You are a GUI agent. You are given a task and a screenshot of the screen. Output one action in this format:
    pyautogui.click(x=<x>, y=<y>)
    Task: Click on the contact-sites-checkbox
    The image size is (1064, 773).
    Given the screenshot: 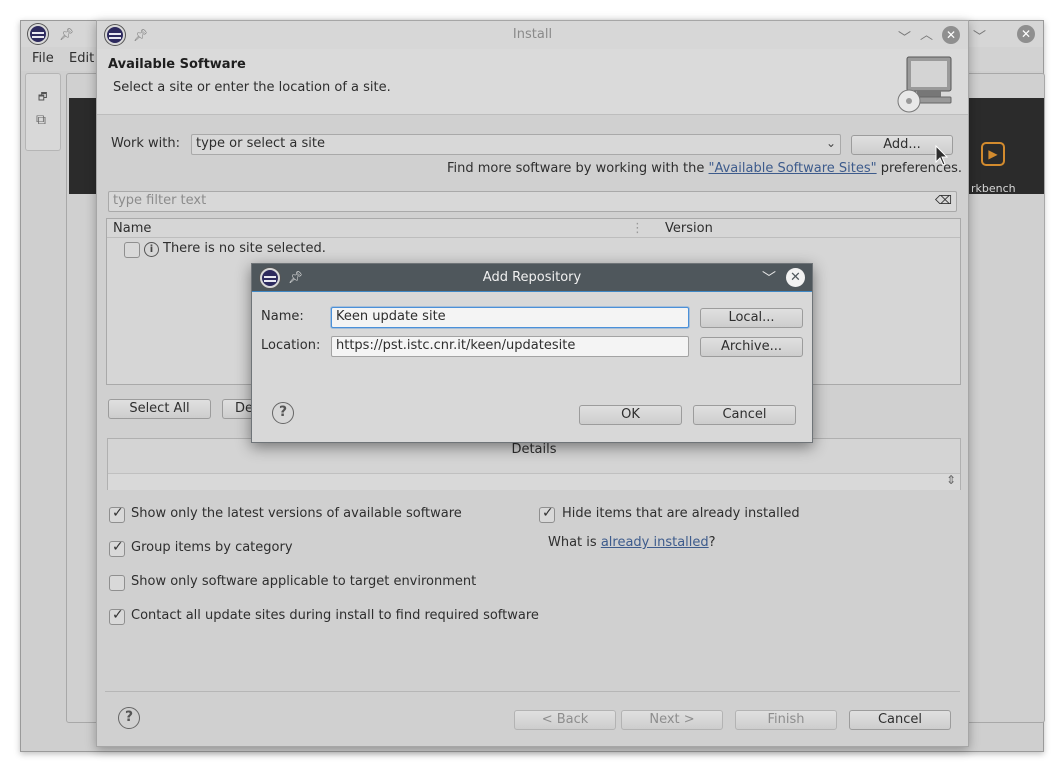 What is the action you would take?
    pyautogui.click(x=117, y=616)
    